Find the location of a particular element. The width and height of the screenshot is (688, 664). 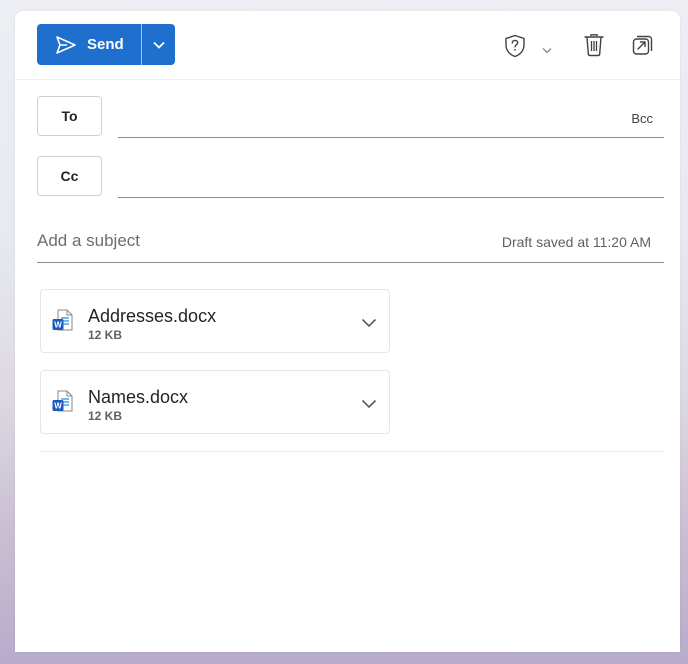

to-button: To is located at coordinates (69, 116).